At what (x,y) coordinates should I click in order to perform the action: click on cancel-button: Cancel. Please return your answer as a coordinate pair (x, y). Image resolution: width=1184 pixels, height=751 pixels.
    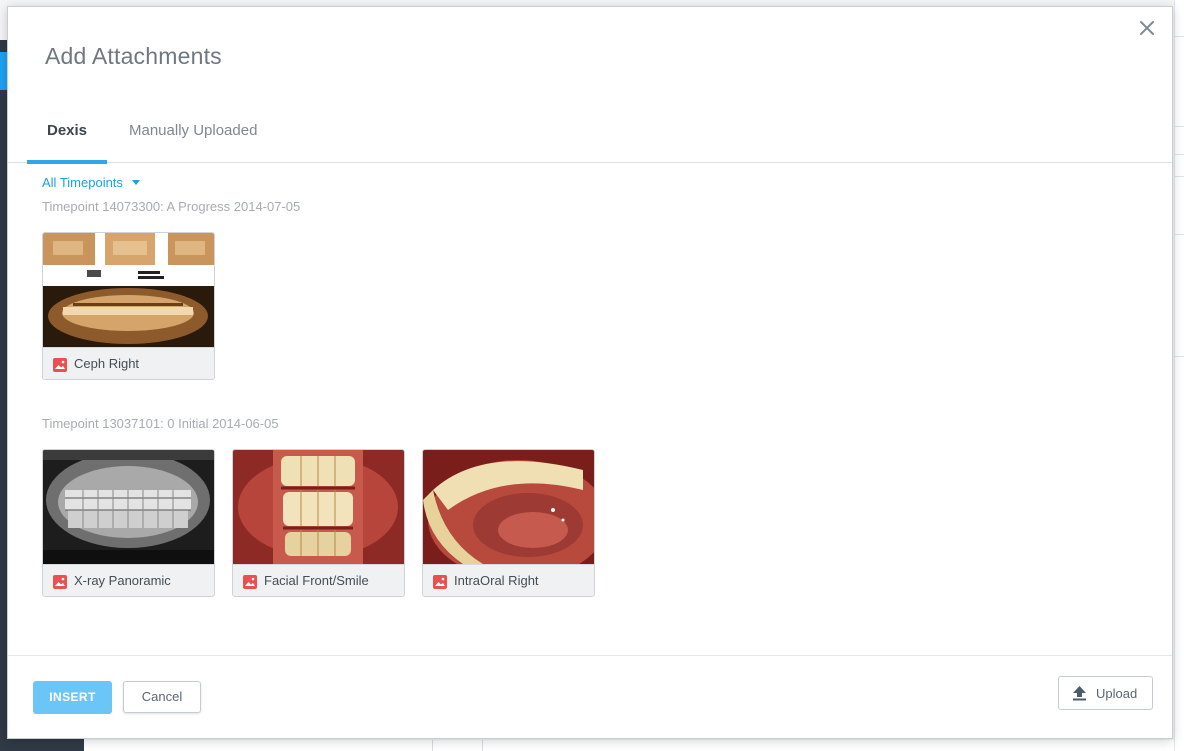
    Looking at the image, I should click on (162, 697).